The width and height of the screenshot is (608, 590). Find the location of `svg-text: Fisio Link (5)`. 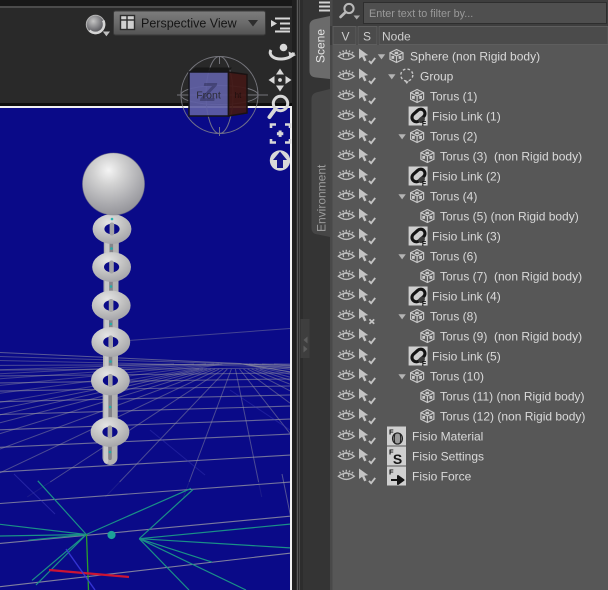

svg-text: Fisio Link (5) is located at coordinates (466, 357).